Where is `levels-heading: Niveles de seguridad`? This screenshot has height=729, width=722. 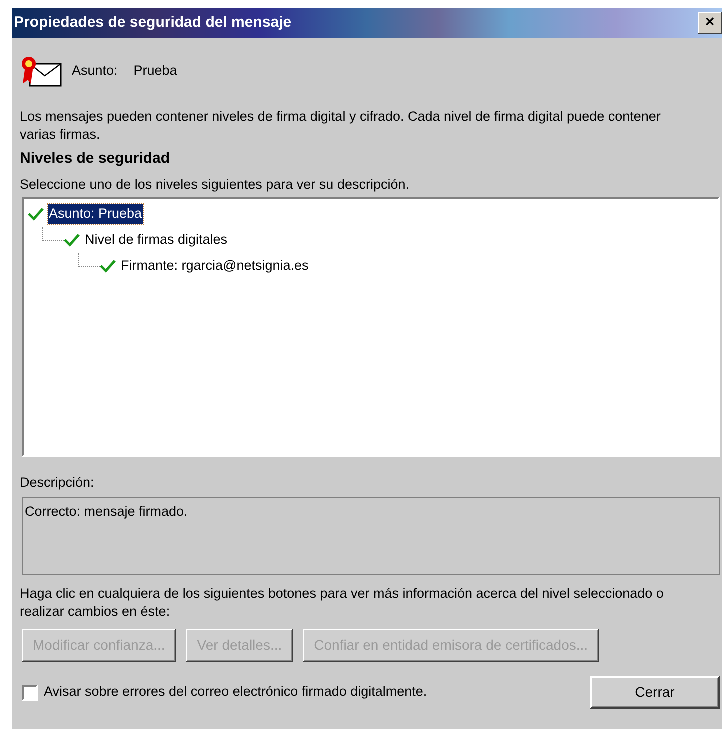
levels-heading: Niveles de seguridad is located at coordinates (95, 159).